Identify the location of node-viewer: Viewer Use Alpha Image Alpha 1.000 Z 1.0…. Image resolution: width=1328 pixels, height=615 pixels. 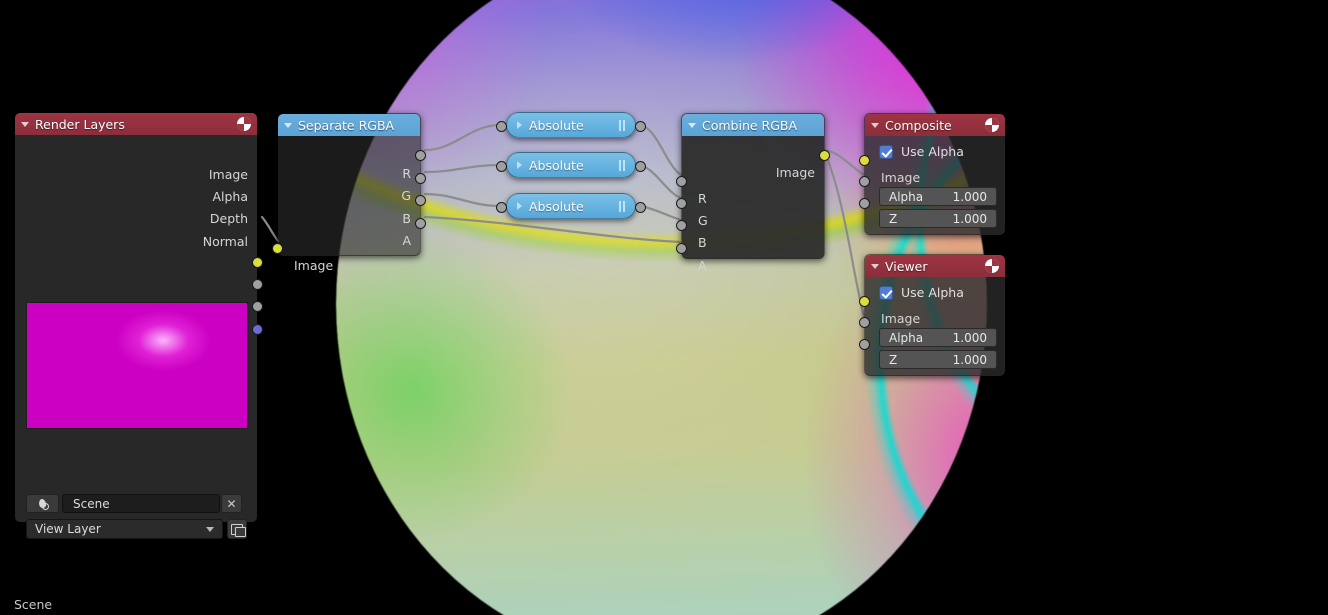
(932, 315).